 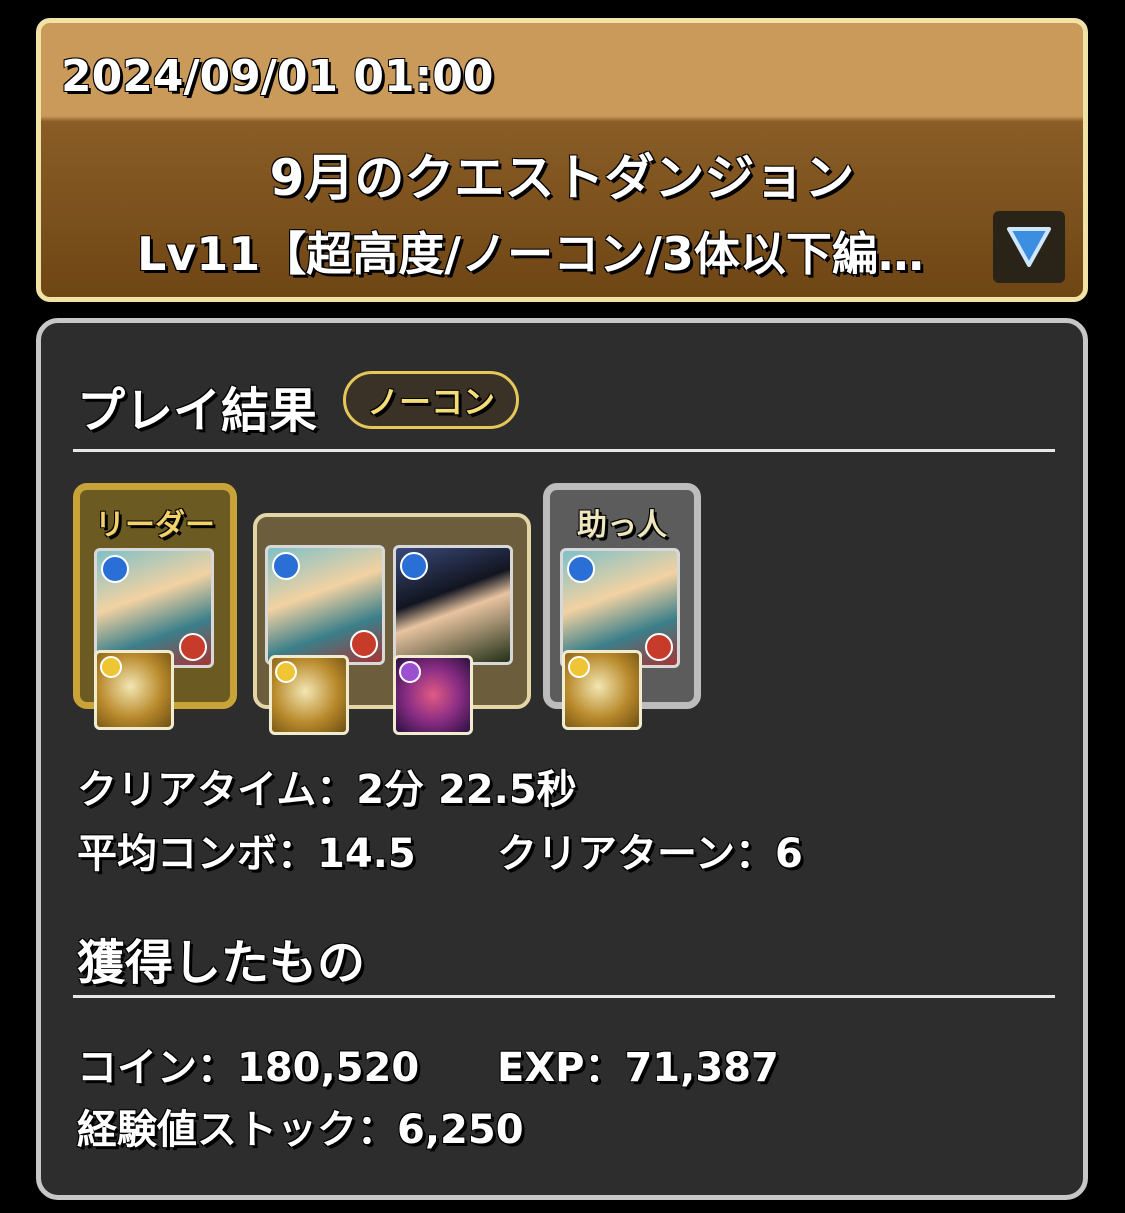 What do you see at coordinates (392, 624) in the screenshot?
I see `team-slot` at bounding box center [392, 624].